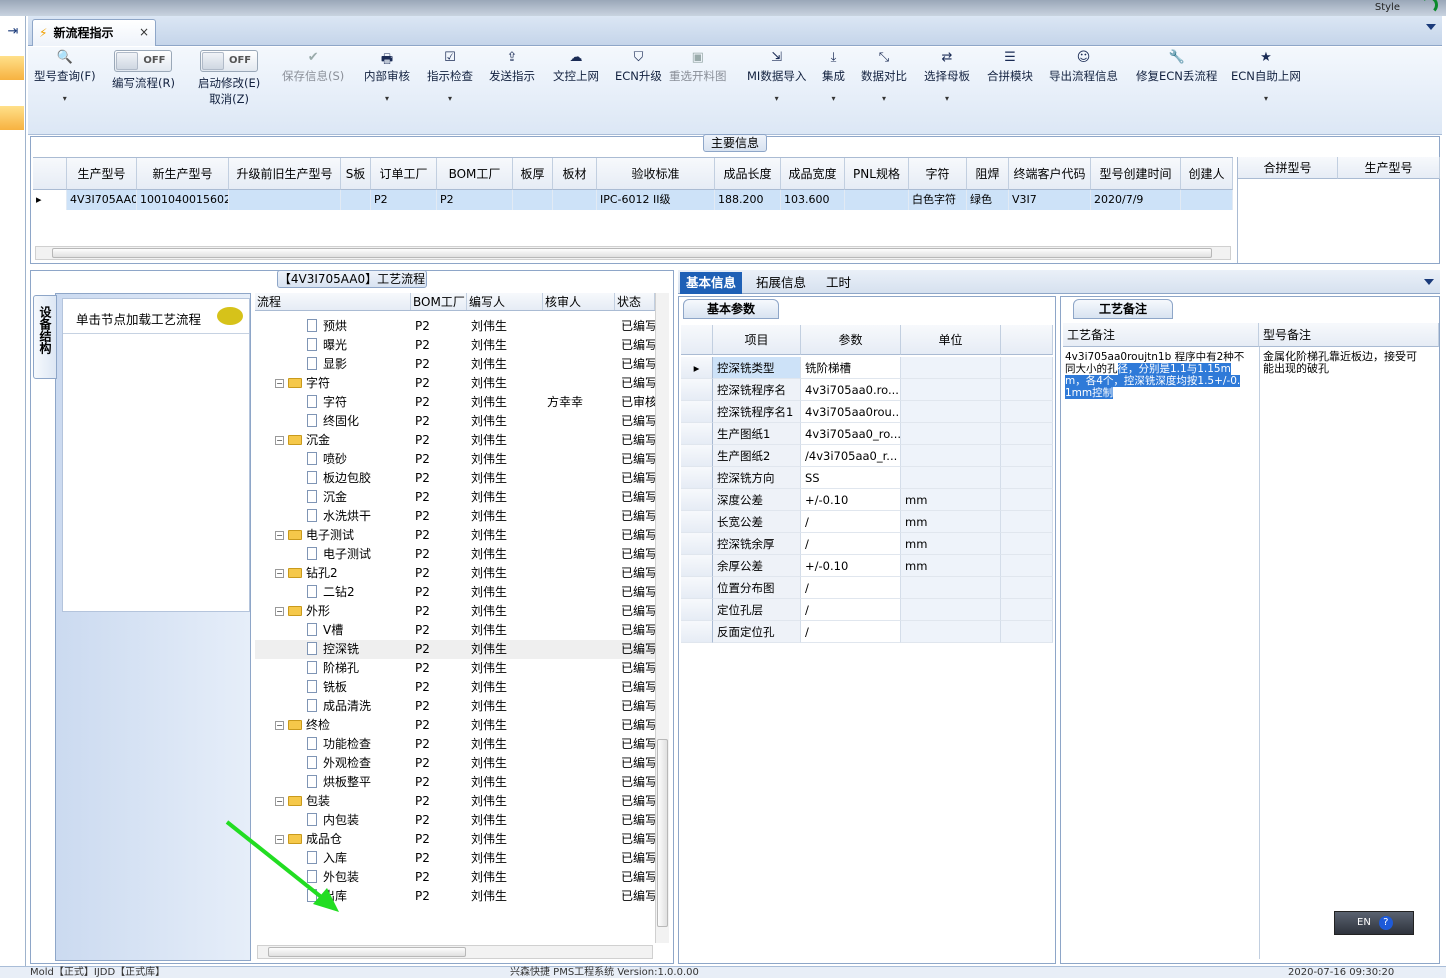 This screenshot has height=979, width=1446. What do you see at coordinates (851, 340) in the screenshot?
I see `param-col-header: 参数` at bounding box center [851, 340].